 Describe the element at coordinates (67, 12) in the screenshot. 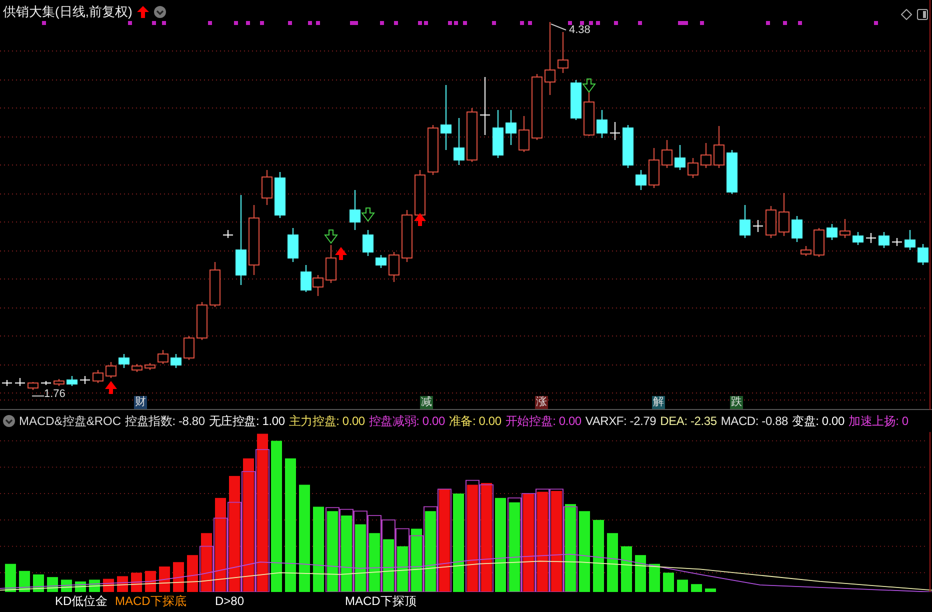

I see `chart-title: 供销大集(日线,前复权)` at that location.